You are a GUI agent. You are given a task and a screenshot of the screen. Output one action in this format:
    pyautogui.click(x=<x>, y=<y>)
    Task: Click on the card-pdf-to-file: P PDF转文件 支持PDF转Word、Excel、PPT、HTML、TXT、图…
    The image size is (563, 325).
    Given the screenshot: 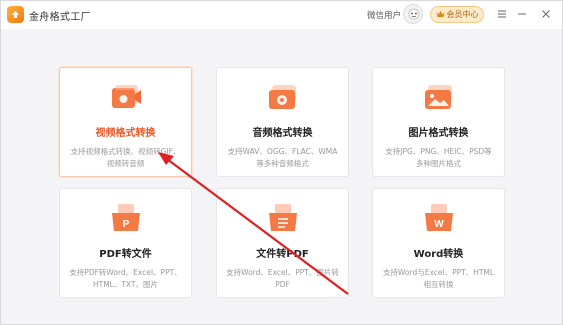 What is the action you would take?
    pyautogui.click(x=125, y=243)
    